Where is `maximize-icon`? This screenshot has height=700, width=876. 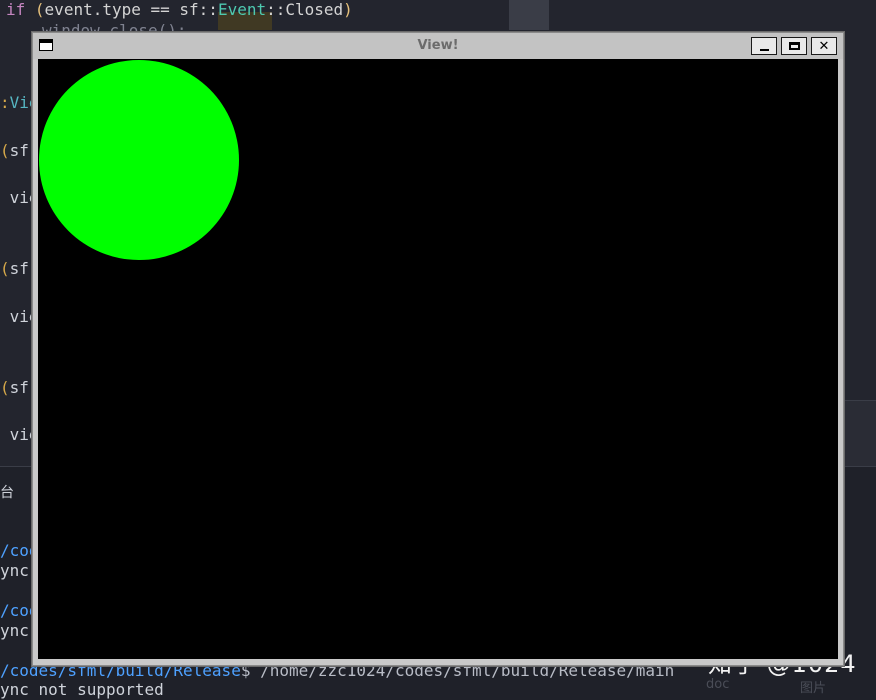 maximize-icon is located at coordinates (794, 46).